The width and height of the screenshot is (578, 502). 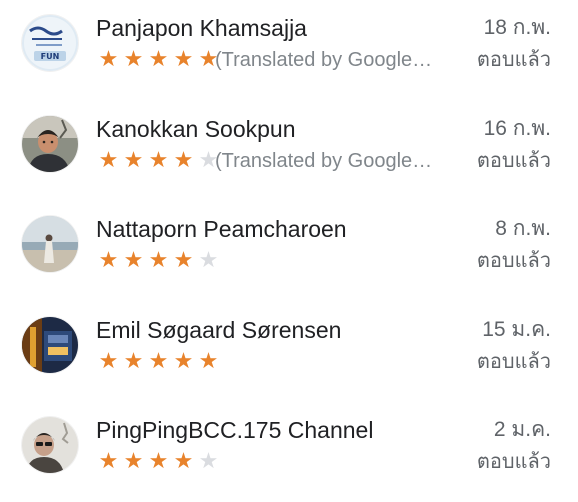 I want to click on review-date: 2 ม.ค., so click(x=522, y=429).